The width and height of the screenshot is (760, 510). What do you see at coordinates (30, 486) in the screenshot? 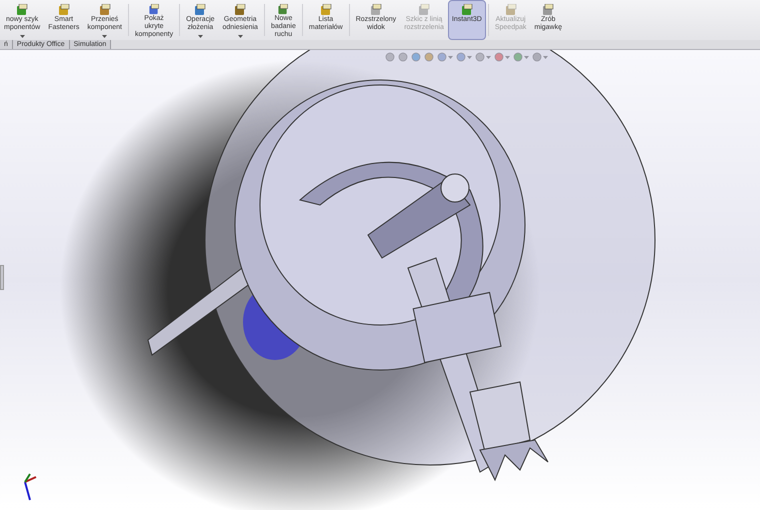
I see `axis-triad-icon` at bounding box center [30, 486].